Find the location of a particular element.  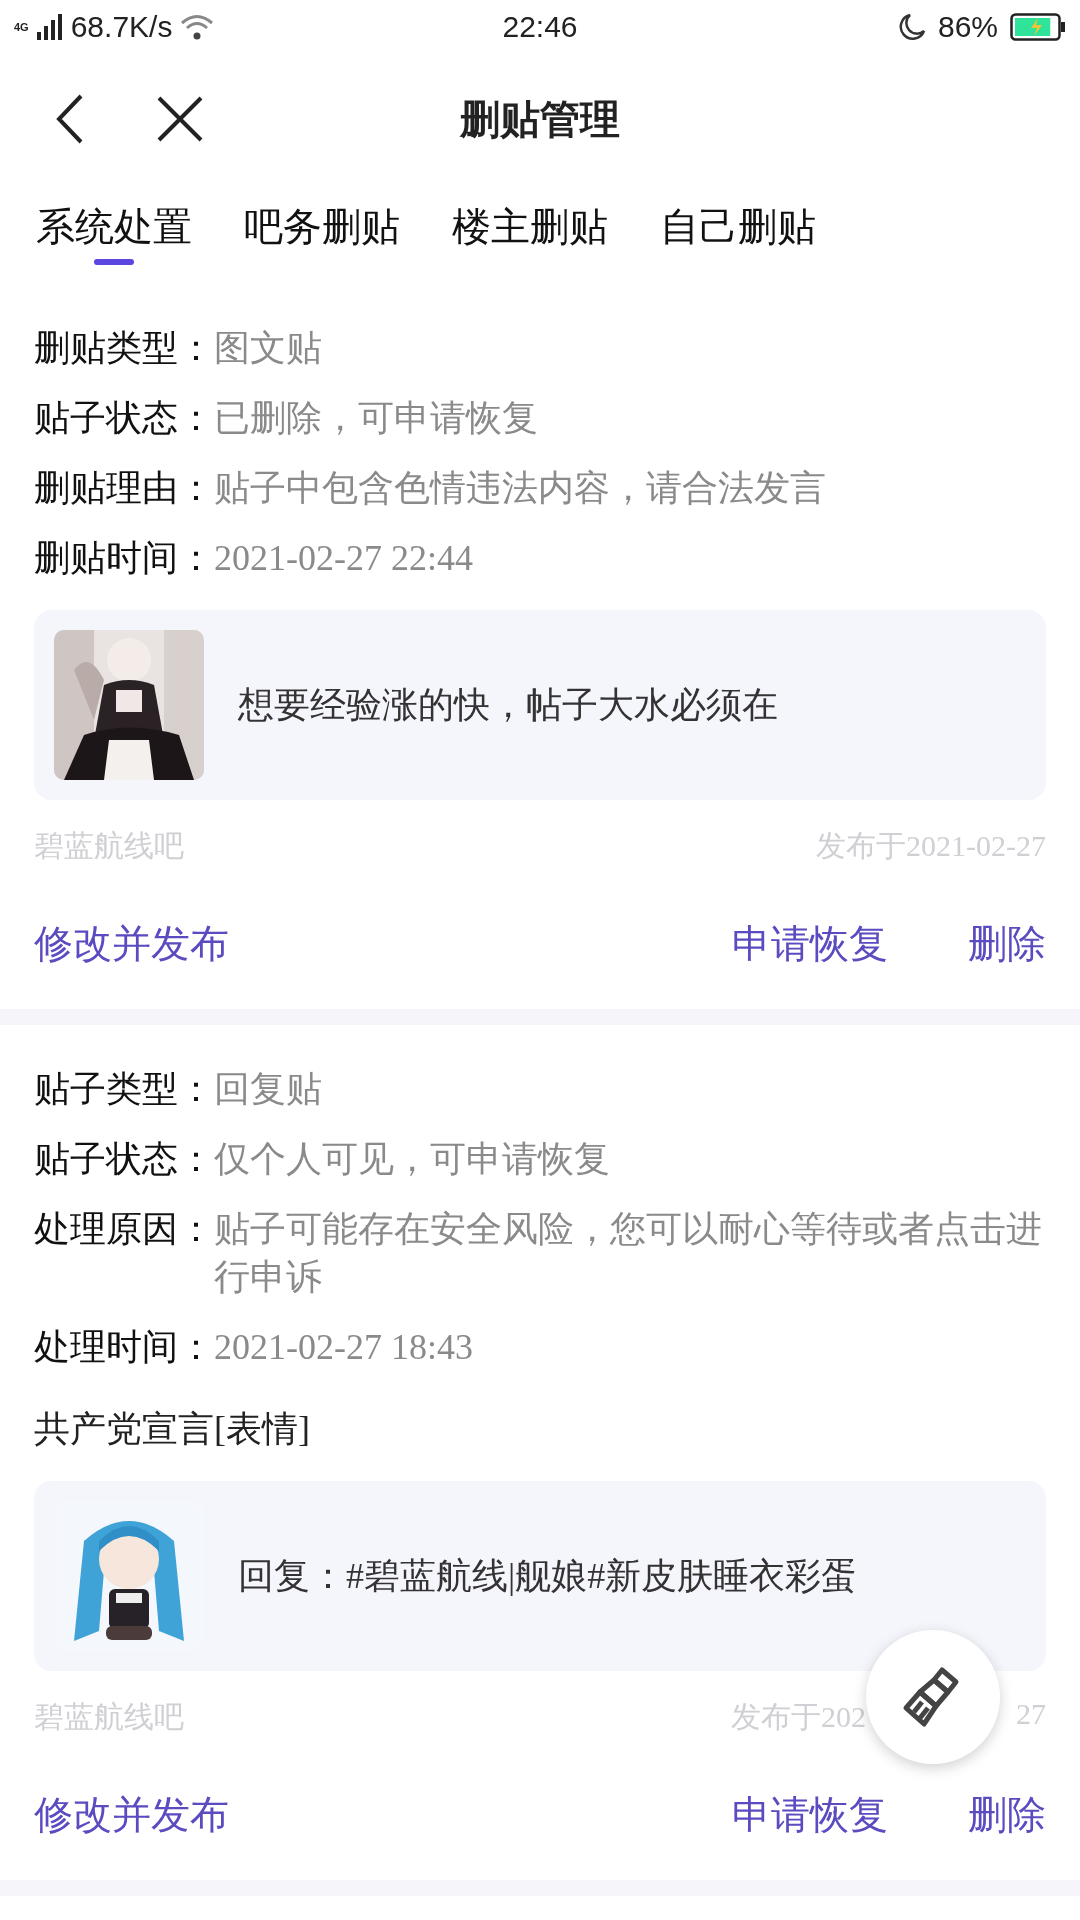

field-label: 处理时间： is located at coordinates (124, 1347).